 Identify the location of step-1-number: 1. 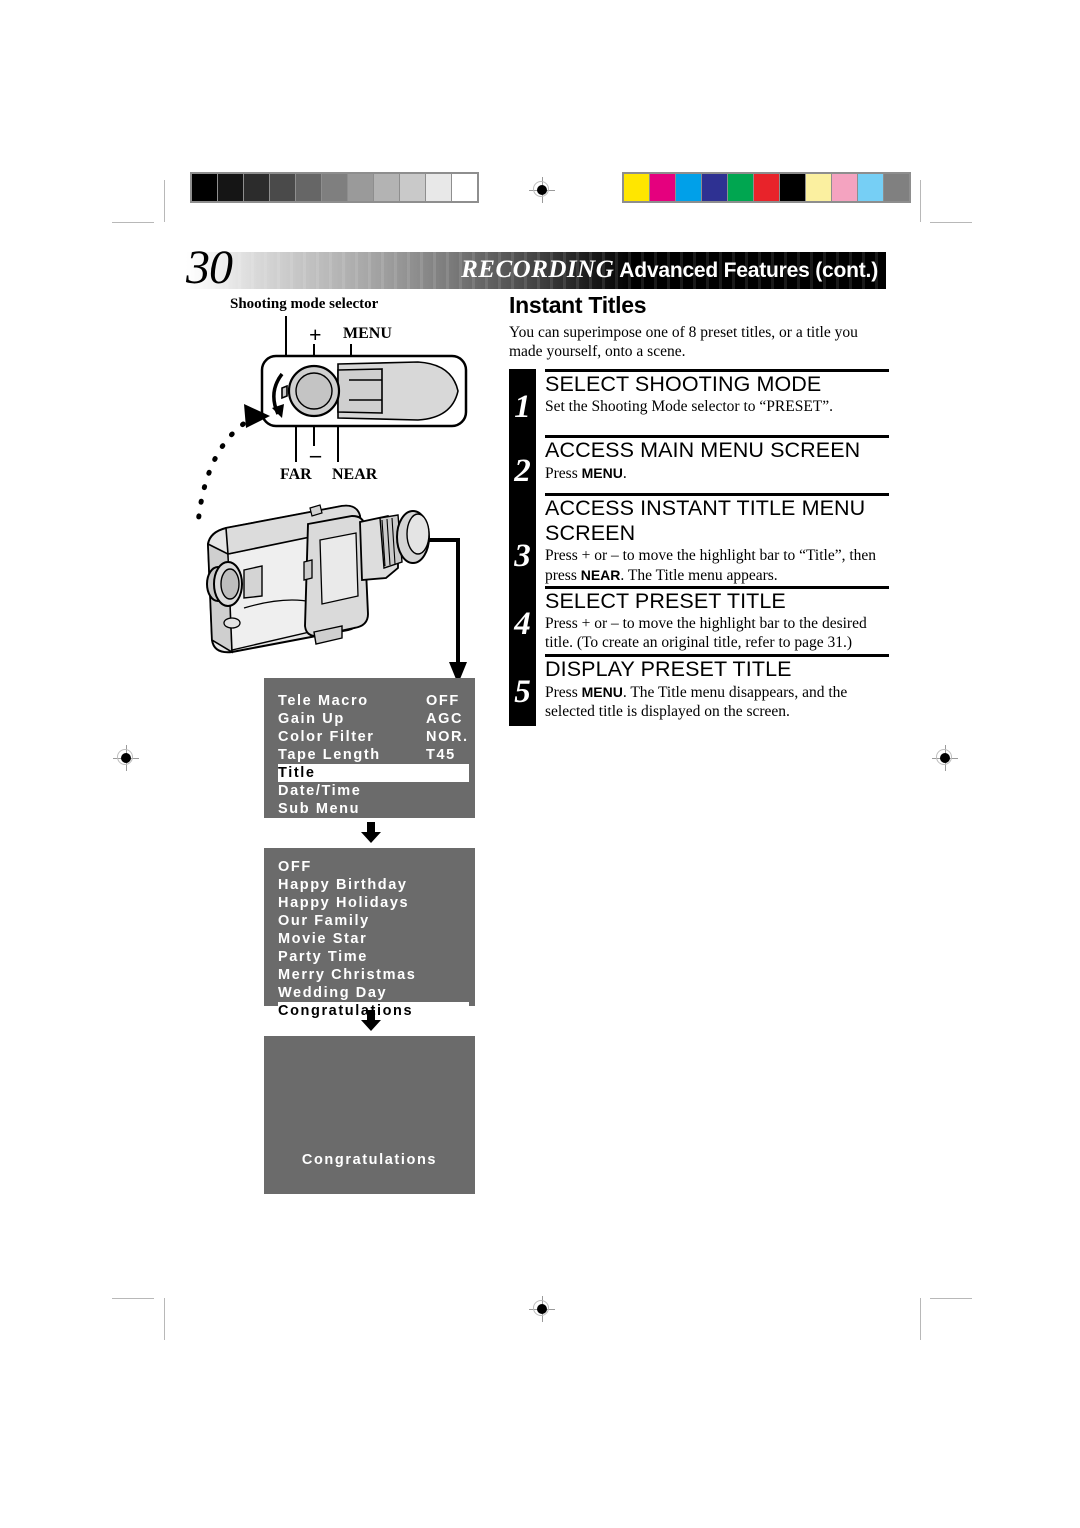
(522, 407).